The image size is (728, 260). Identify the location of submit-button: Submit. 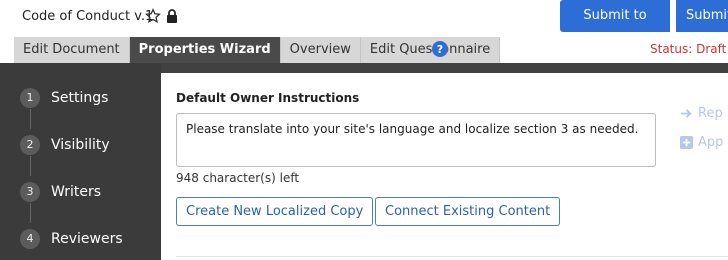
(702, 16).